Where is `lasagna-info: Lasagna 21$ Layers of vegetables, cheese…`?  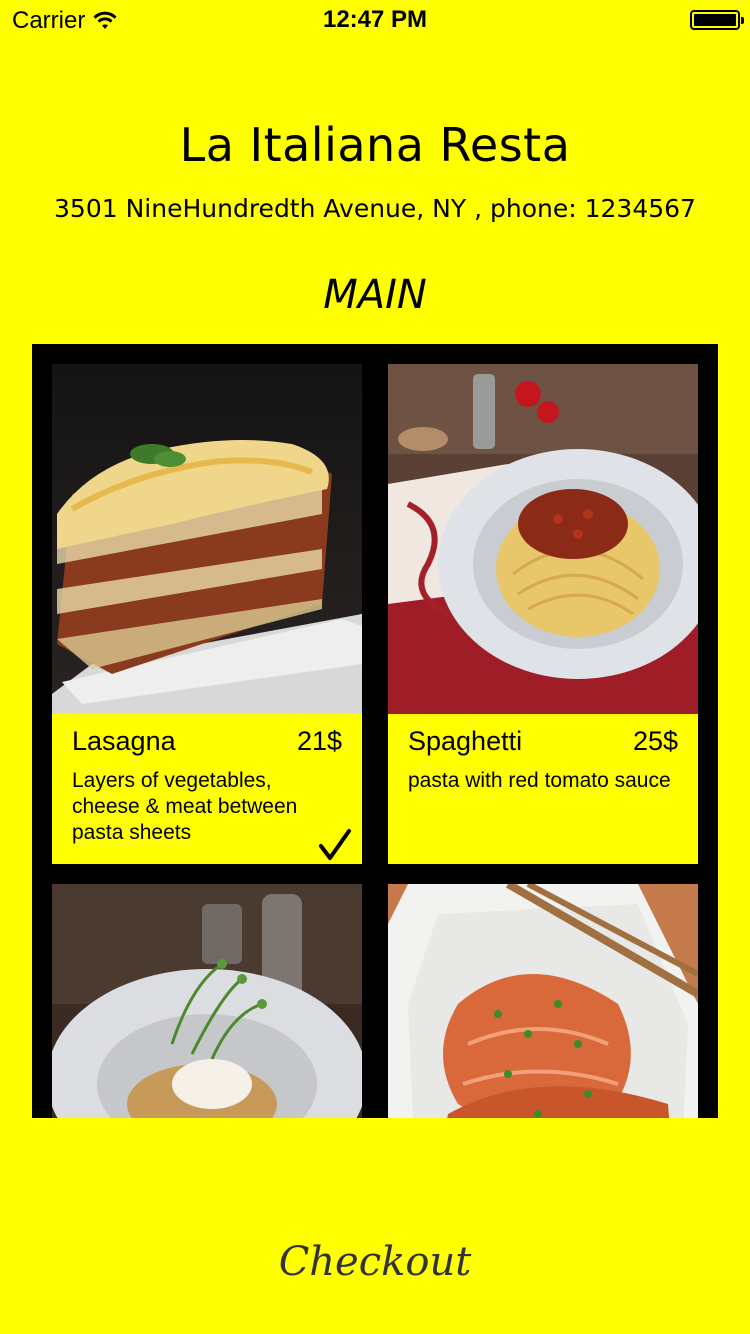
lasagna-info: Lasagna 21$ Layers of vegetables, cheese… is located at coordinates (207, 789).